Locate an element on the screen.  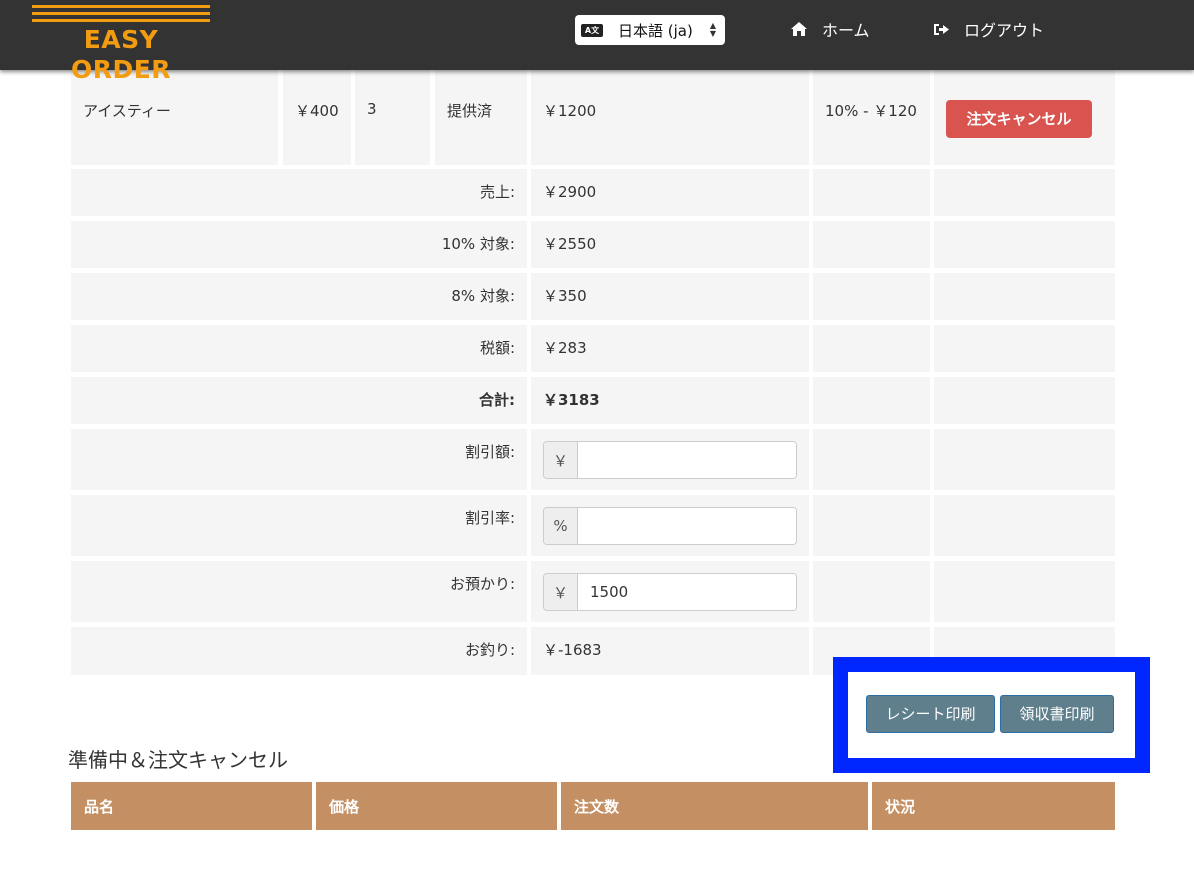
nav-logout-link: ログアウト is located at coordinates (988, 29).